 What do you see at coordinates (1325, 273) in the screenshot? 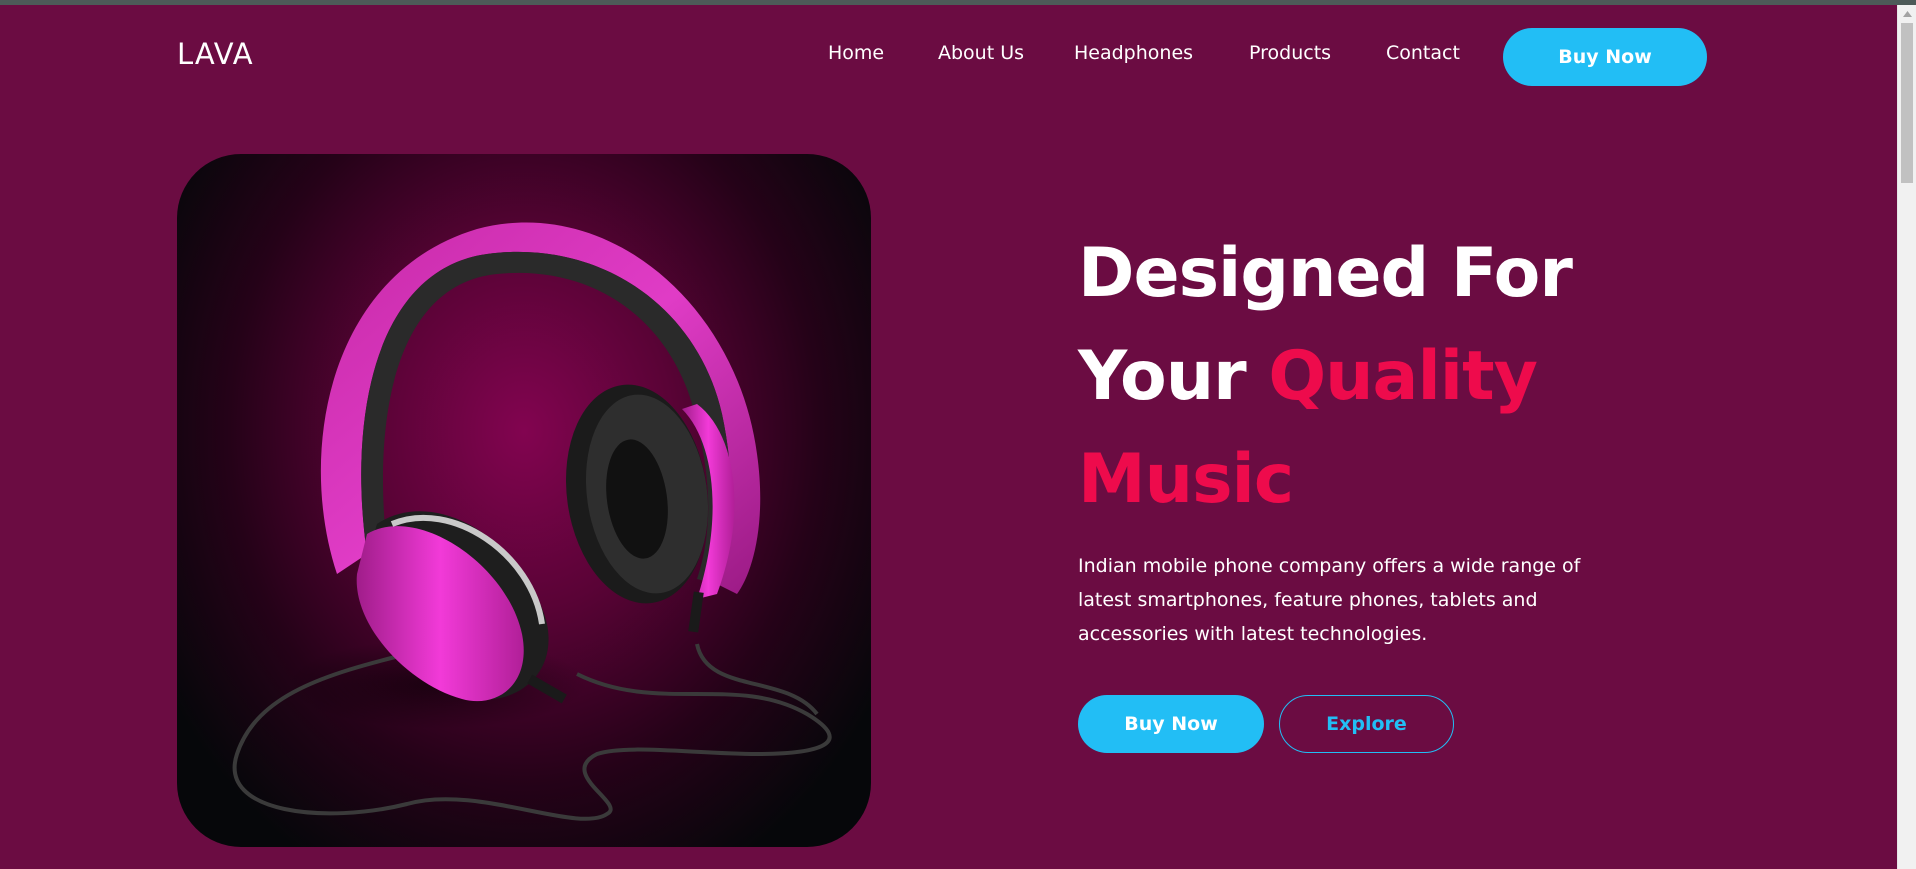
I see `headline-line-1: Designed For` at bounding box center [1325, 273].